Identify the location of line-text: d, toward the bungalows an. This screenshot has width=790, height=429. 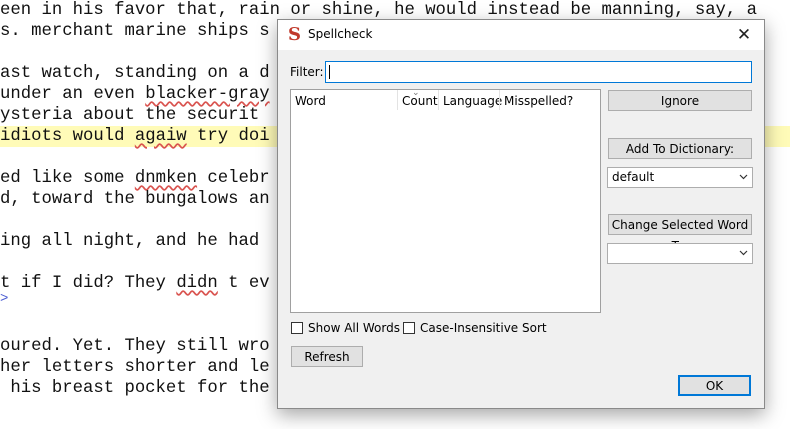
(135, 199).